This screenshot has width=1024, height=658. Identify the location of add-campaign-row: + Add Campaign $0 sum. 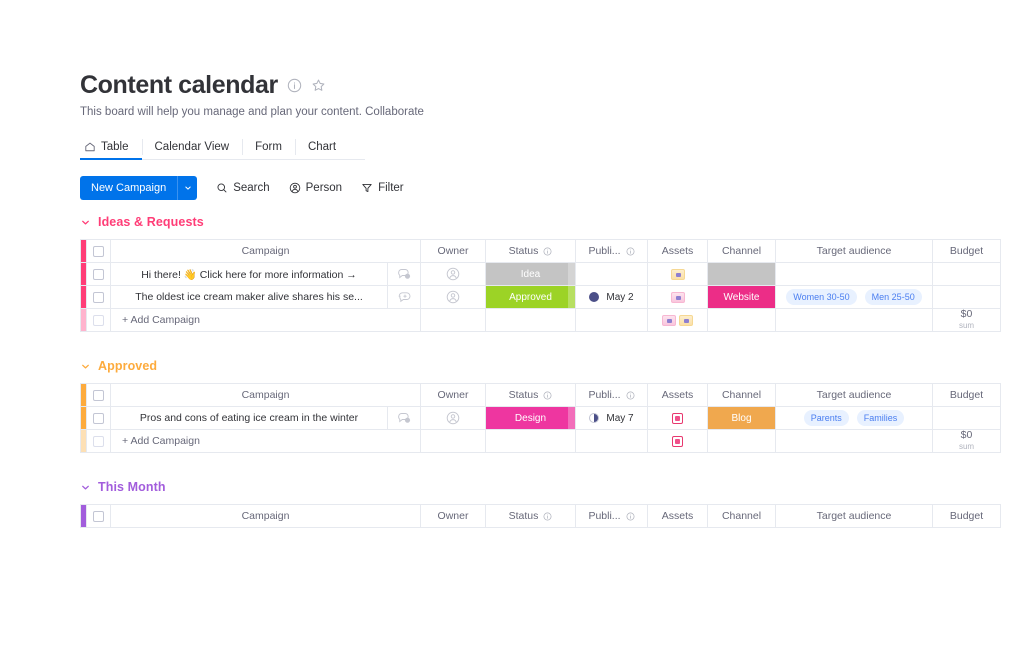
(540, 320).